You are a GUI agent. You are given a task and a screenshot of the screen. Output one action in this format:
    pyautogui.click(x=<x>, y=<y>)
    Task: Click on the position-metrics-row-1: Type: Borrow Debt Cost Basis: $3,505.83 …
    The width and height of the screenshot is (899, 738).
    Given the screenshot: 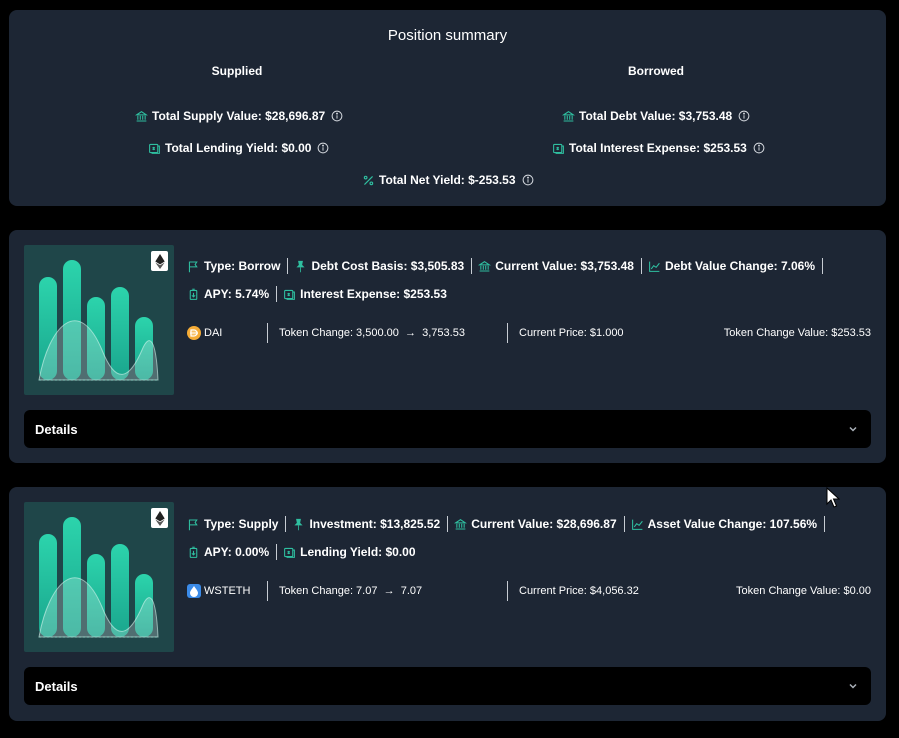 What is the action you would take?
    pyautogui.click(x=508, y=266)
    